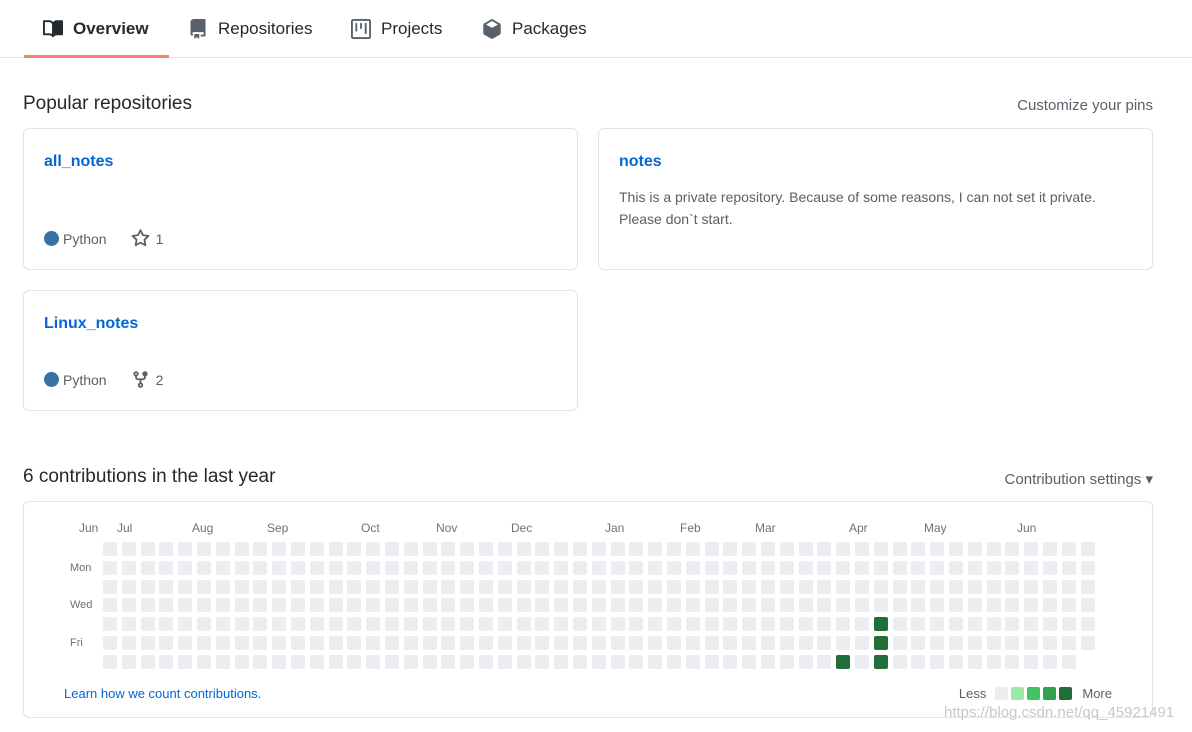  Describe the element at coordinates (250, 28) in the screenshot. I see `tab-repositories: Repositories` at that location.